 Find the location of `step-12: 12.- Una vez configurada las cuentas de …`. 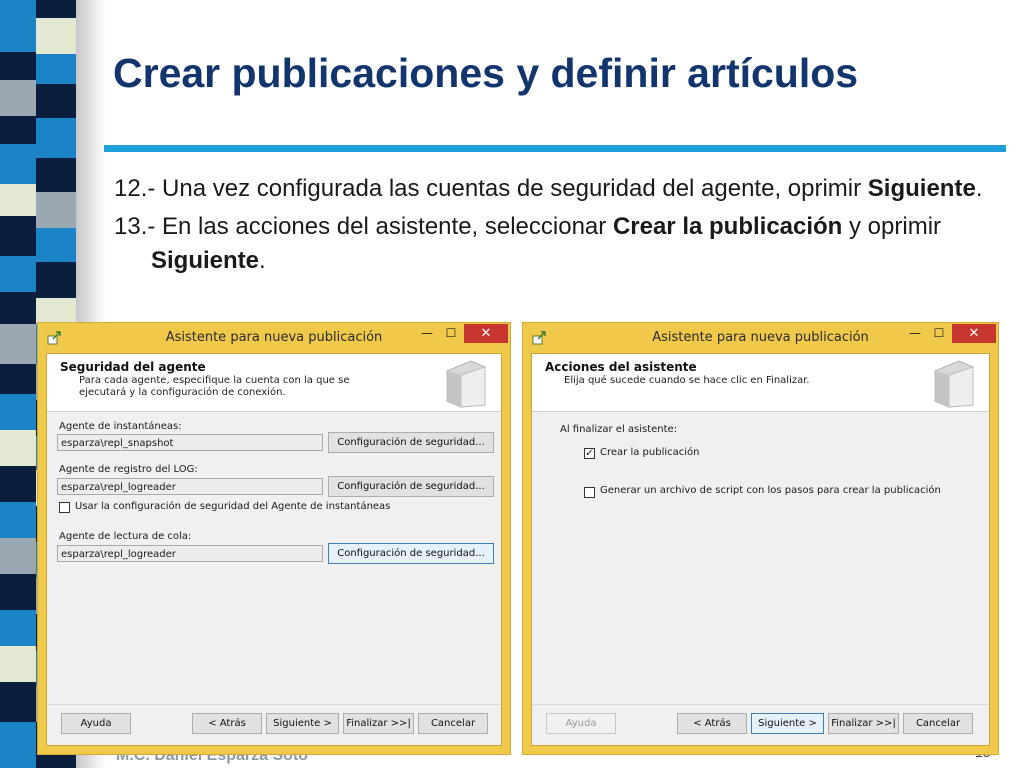

step-12: 12.- Una vez configurada las cuentas de … is located at coordinates (554, 189).